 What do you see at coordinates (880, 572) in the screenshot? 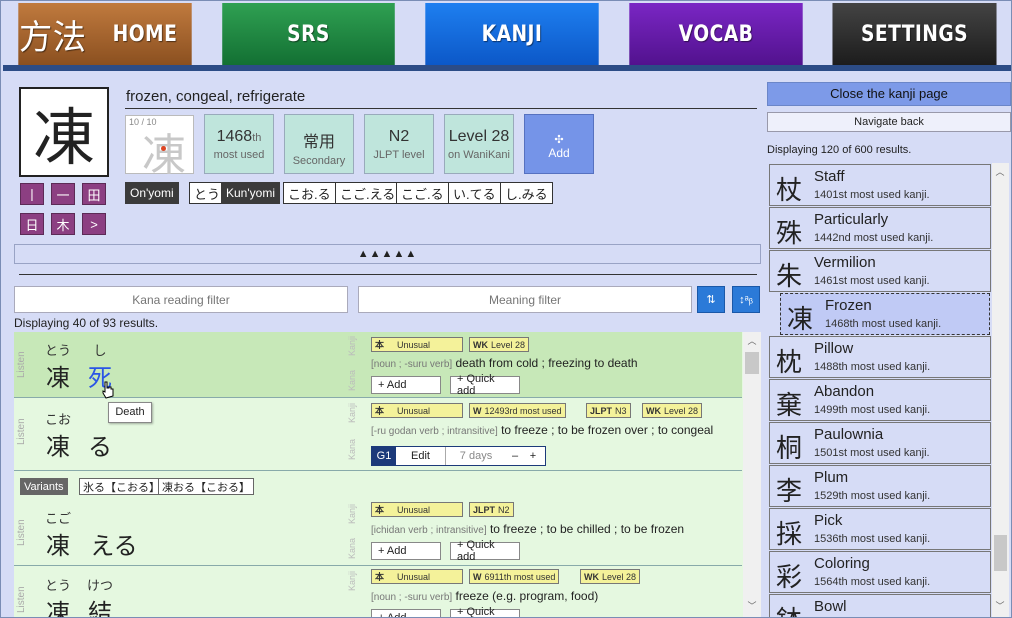
I see `kanji-list-item: 彩 Coloring 1564th most used kanji.` at bounding box center [880, 572].